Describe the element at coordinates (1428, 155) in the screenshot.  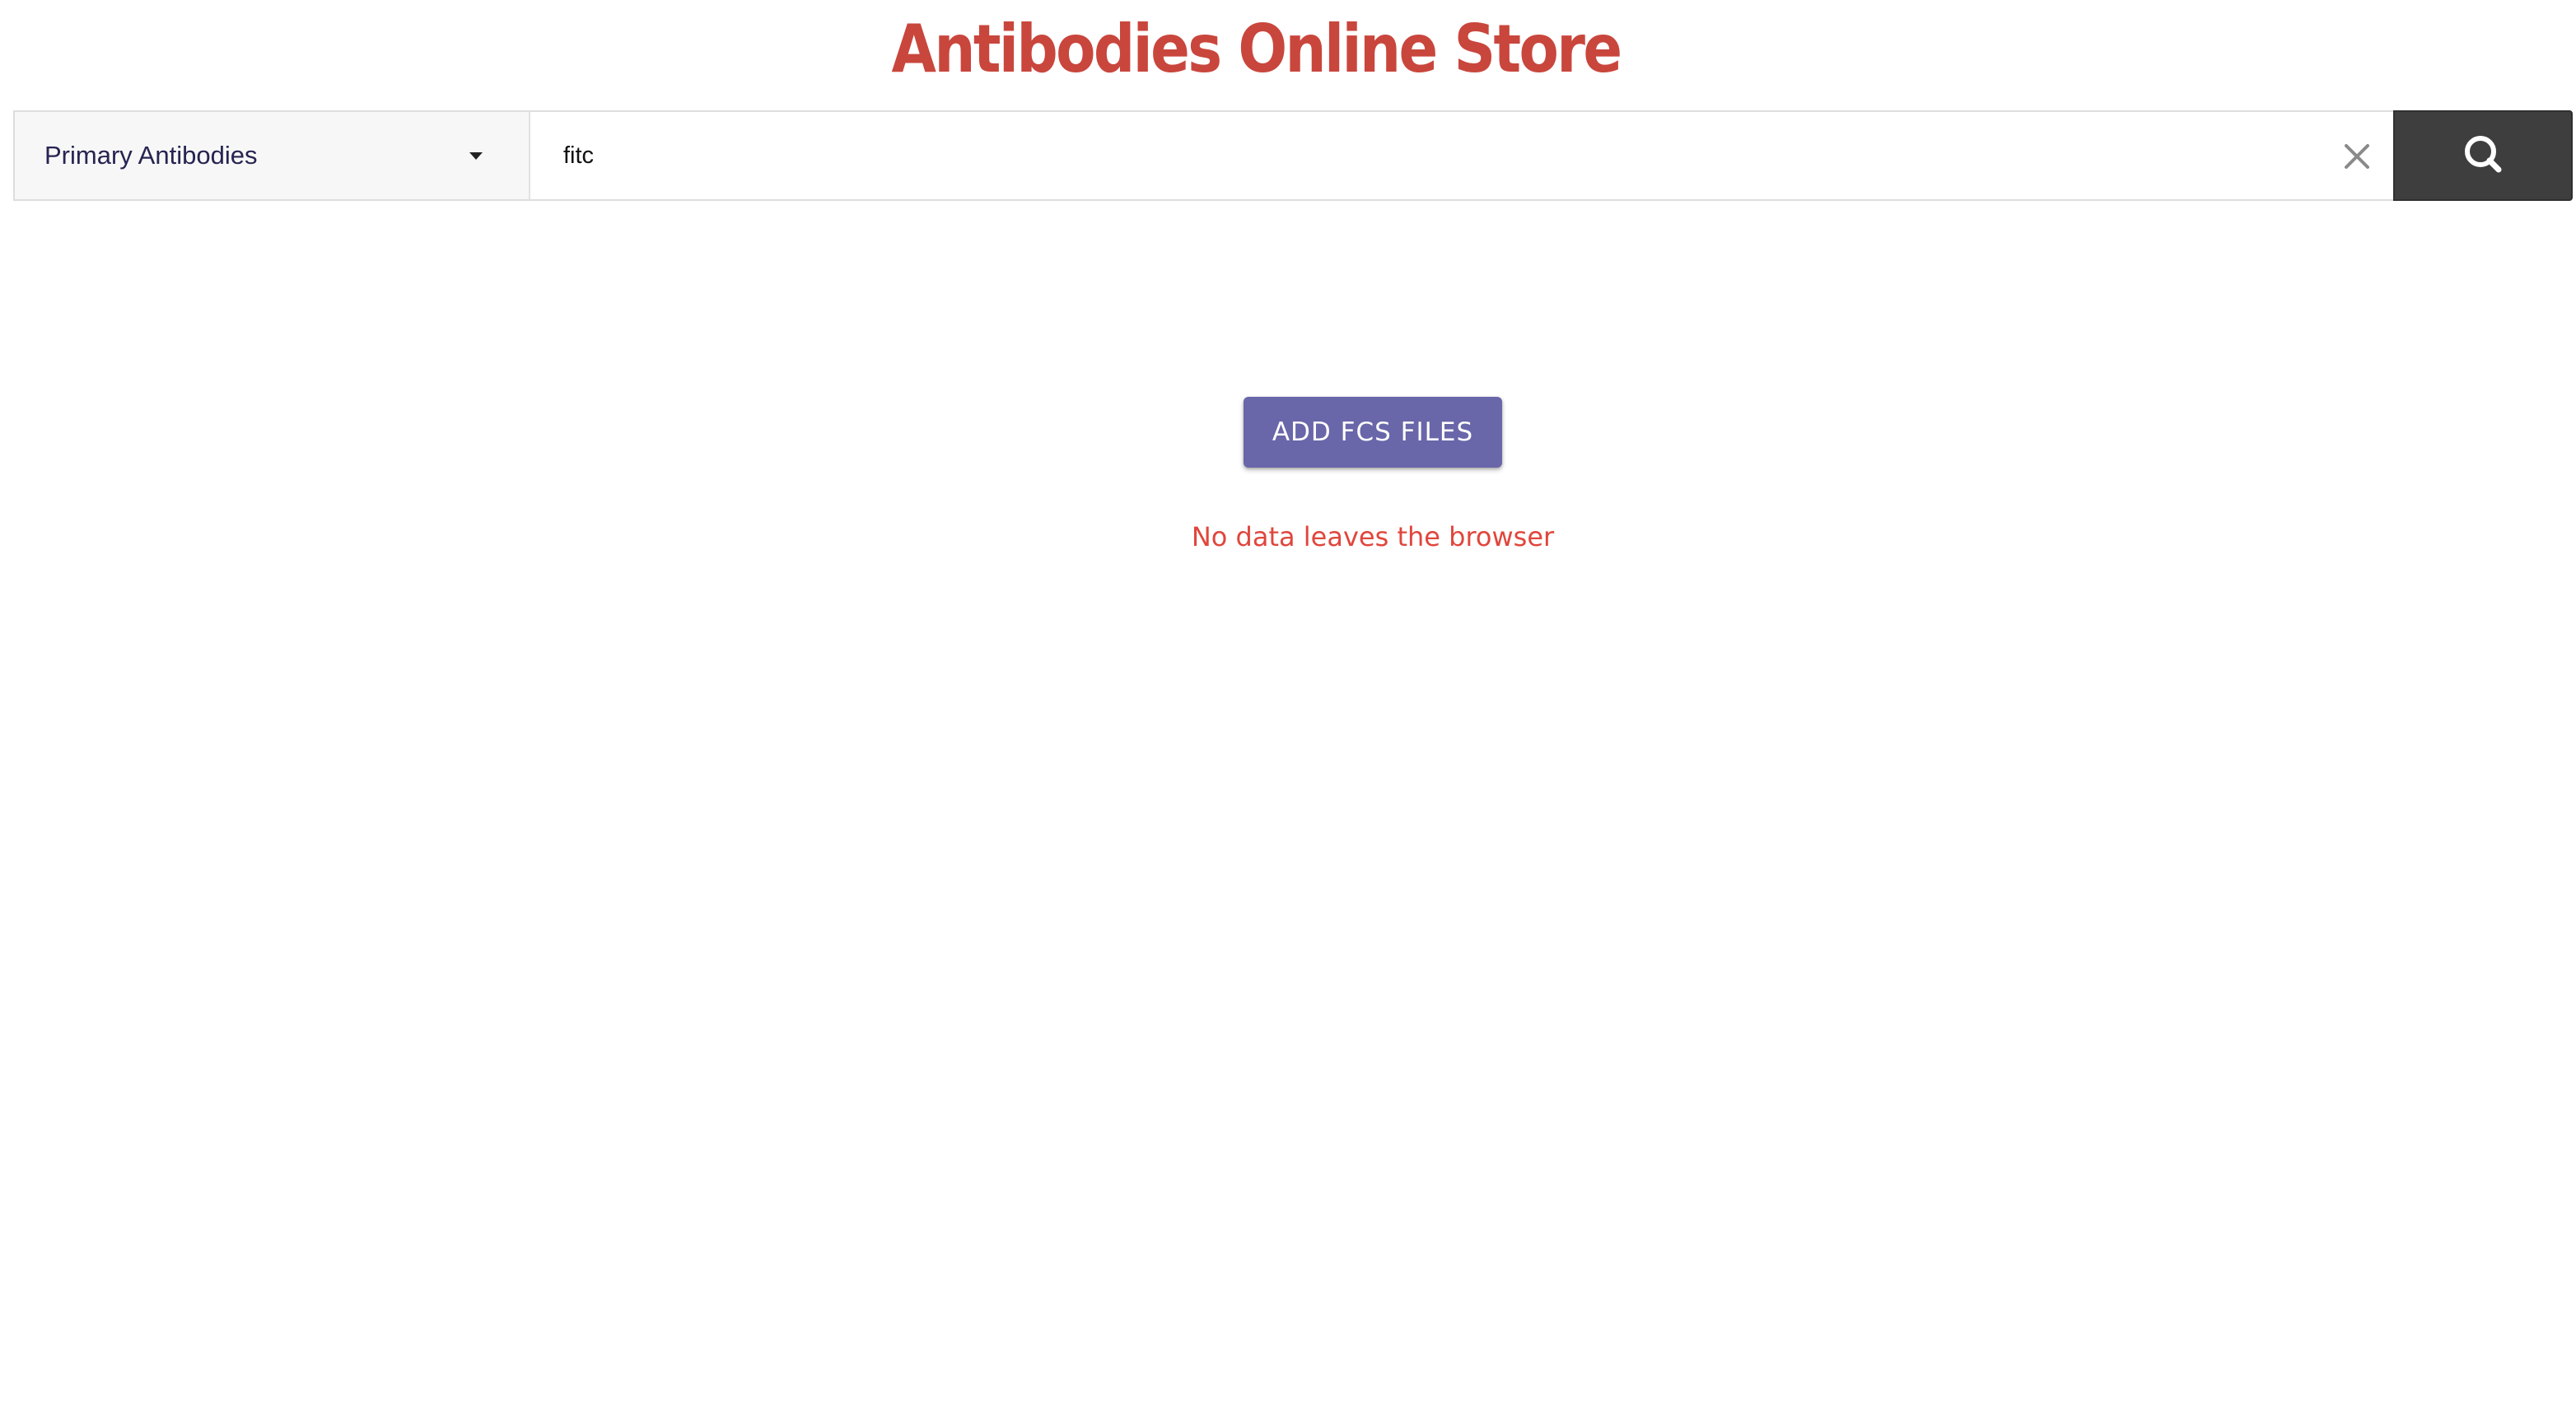
I see `search-input` at that location.